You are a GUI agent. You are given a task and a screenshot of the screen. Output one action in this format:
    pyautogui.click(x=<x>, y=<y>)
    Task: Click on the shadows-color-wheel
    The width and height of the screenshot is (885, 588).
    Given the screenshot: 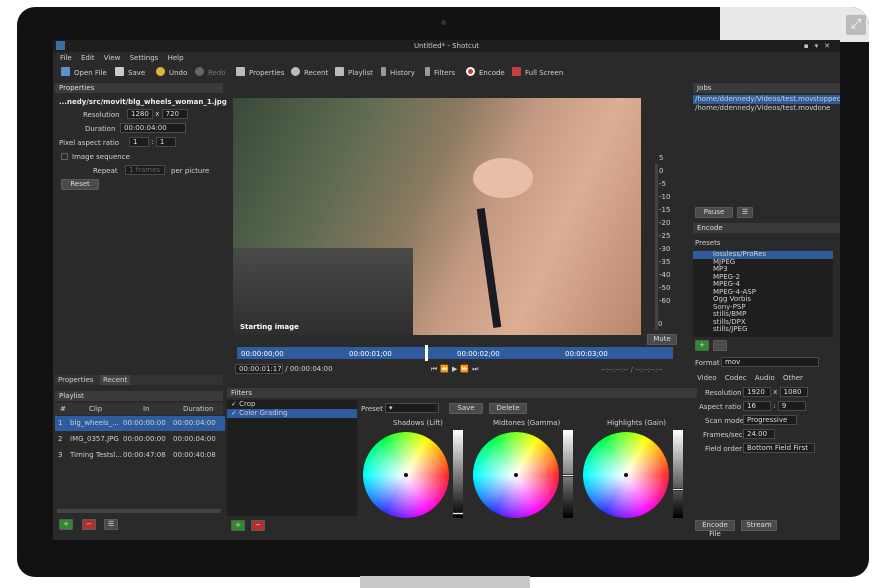 What is the action you would take?
    pyautogui.click(x=406, y=475)
    